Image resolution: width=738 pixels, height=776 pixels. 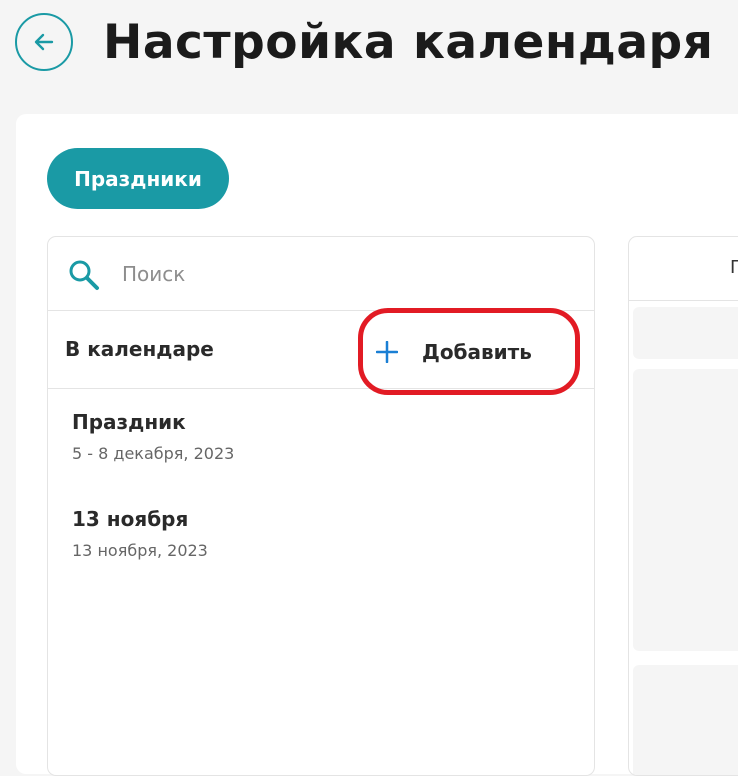 What do you see at coordinates (408, 42) in the screenshot?
I see `page-title: Настройка календаря` at bounding box center [408, 42].